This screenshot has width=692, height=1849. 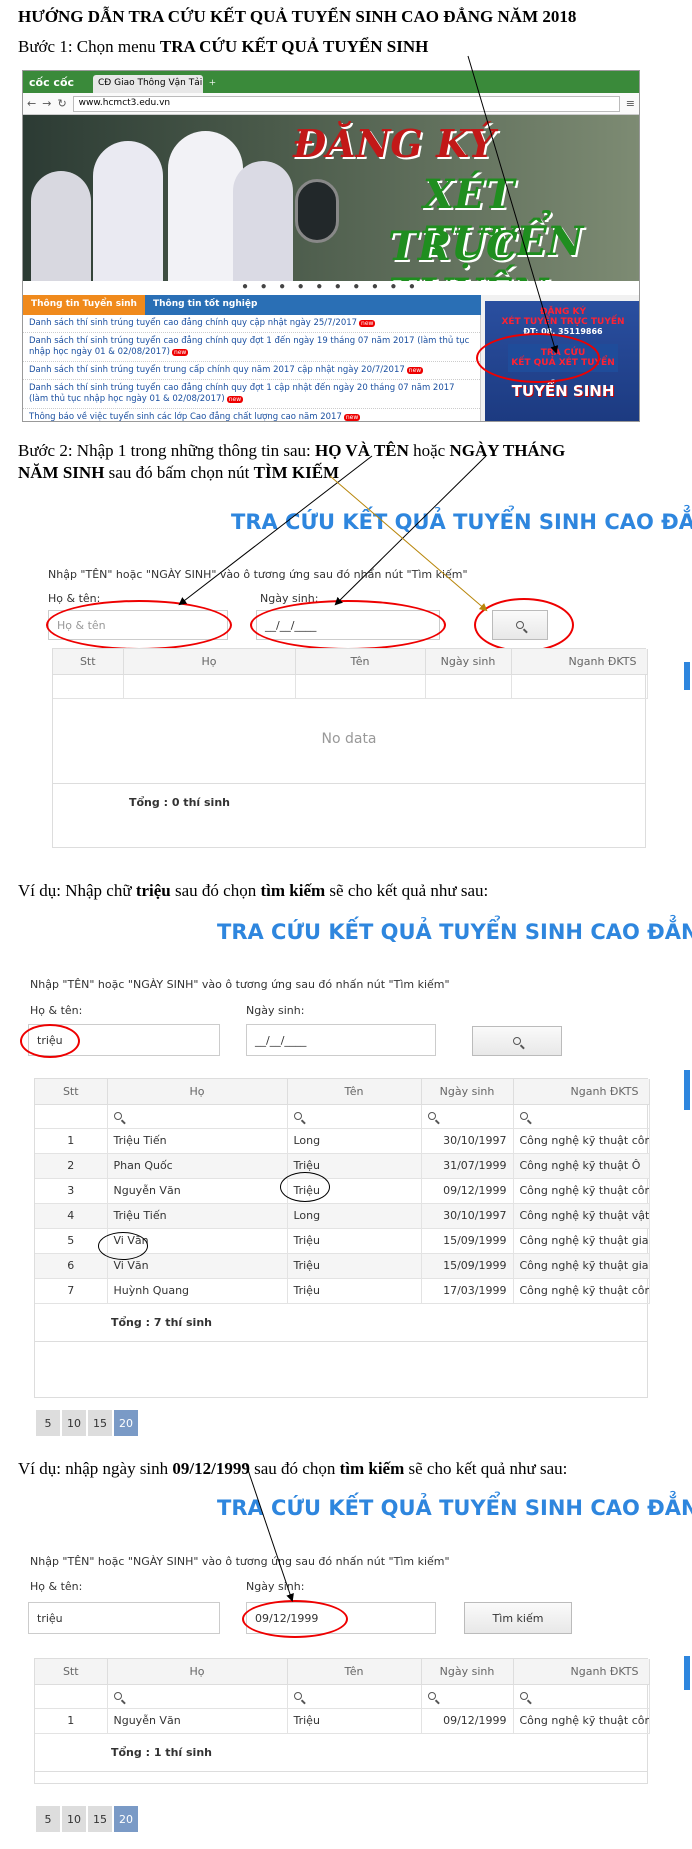 I want to click on reload-icon: ↻, so click(x=61, y=103).